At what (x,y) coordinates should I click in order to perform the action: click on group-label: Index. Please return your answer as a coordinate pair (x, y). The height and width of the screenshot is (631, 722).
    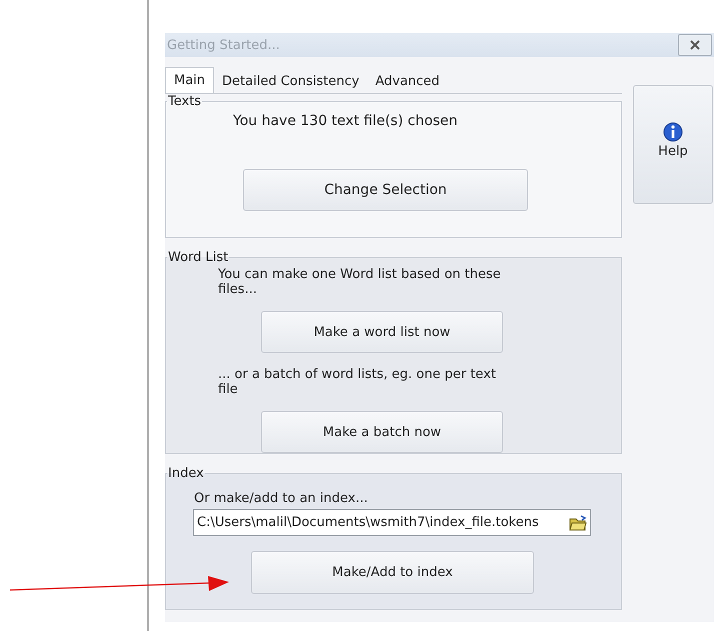
    Looking at the image, I should click on (186, 473).